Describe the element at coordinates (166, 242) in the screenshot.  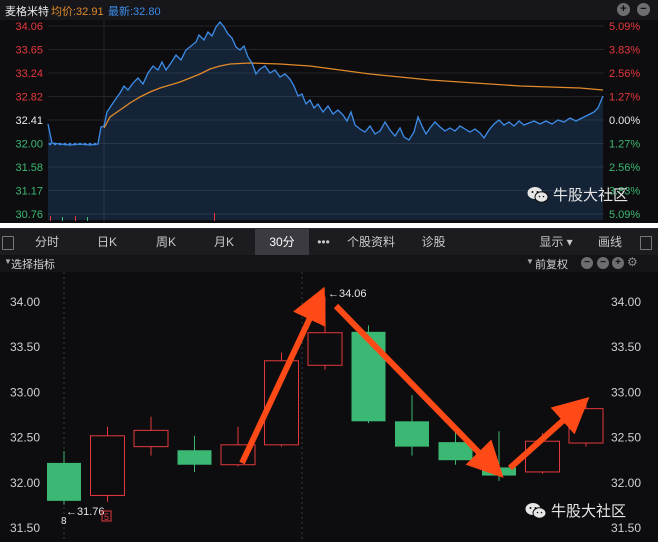
I see `tab-2: 周K` at that location.